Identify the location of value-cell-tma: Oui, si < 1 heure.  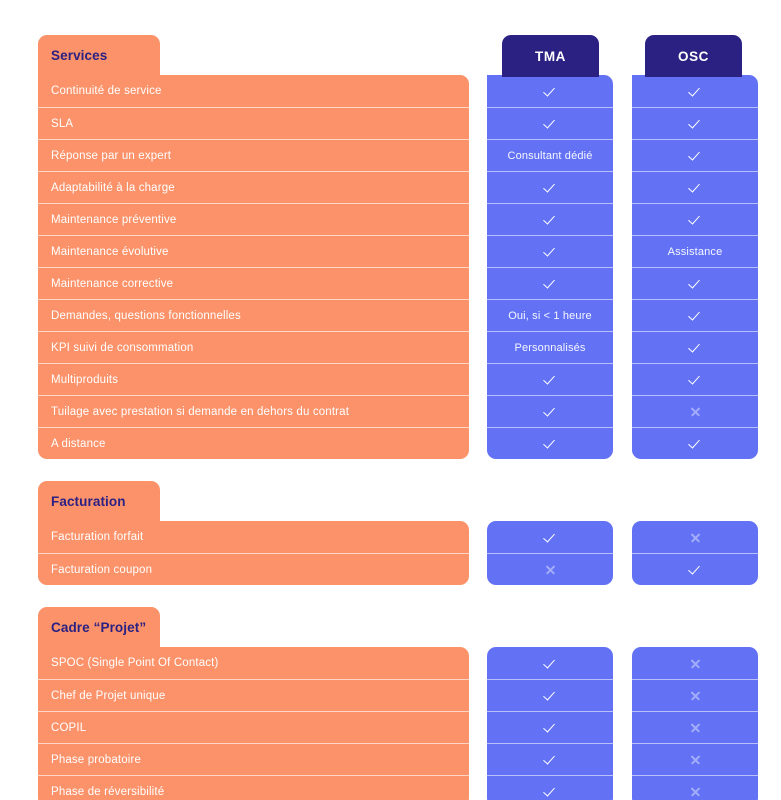
(550, 315).